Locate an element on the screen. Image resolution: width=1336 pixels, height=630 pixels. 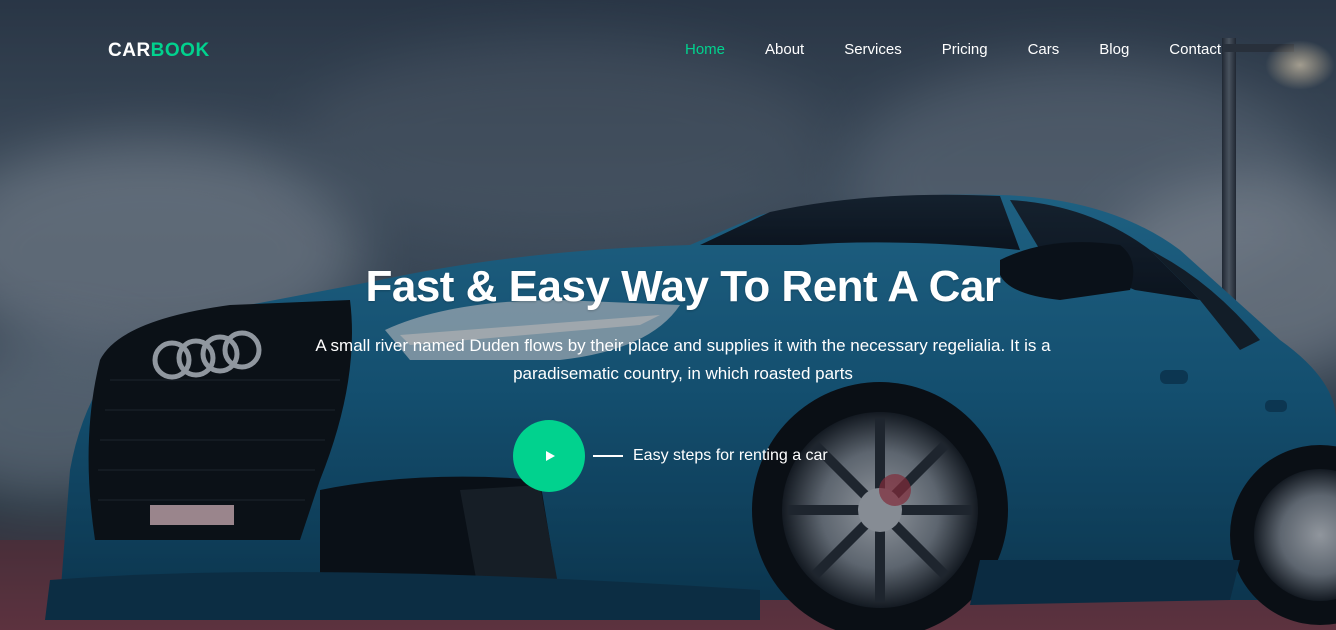
brand-name-part2: BOOK is located at coordinates (180, 50).